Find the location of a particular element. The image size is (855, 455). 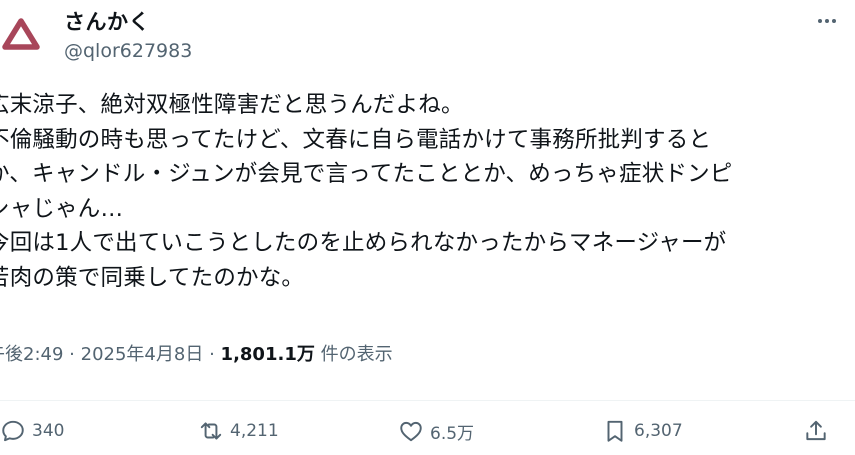

bookmark-count: 6,307 is located at coordinates (658, 431).